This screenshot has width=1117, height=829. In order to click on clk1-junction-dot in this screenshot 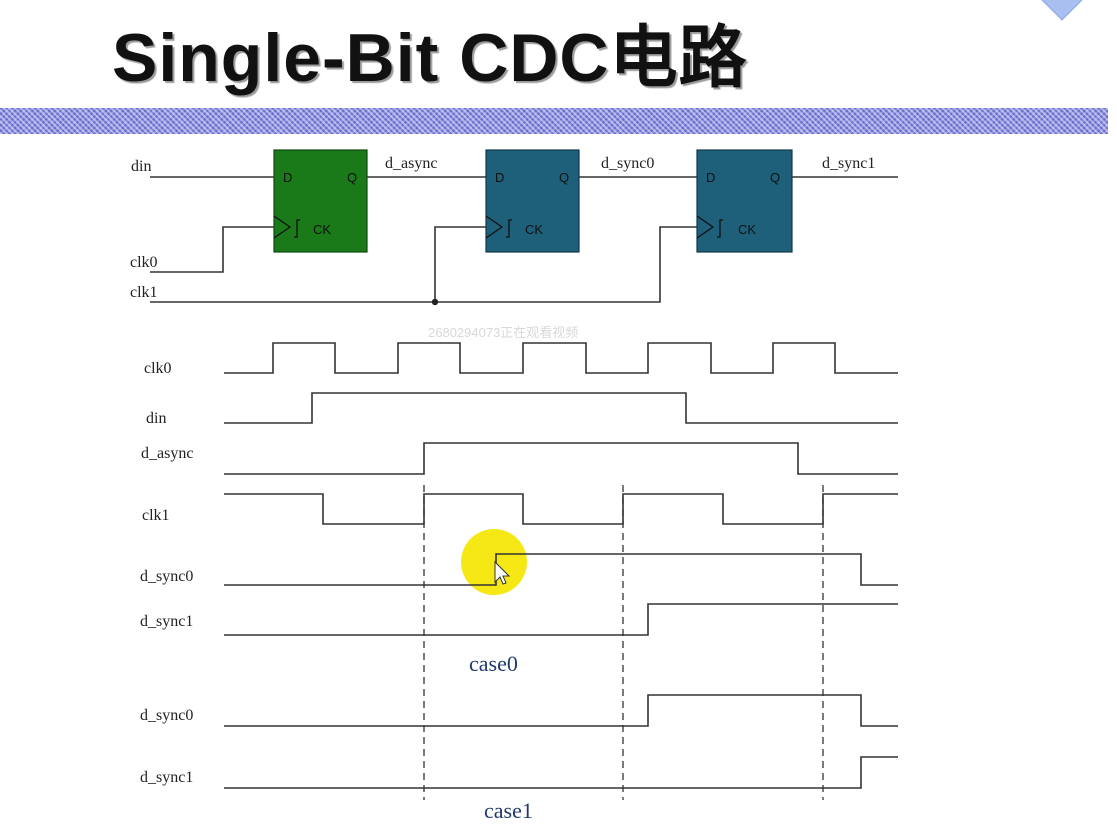, I will do `click(435, 302)`.